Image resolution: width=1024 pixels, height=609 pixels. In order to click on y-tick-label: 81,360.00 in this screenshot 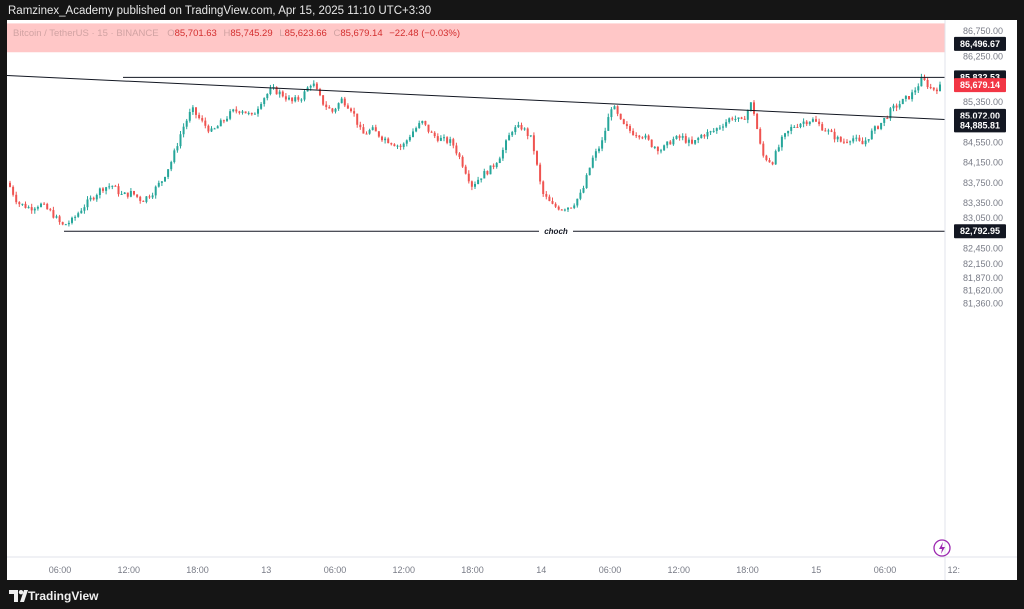, I will do `click(983, 304)`.